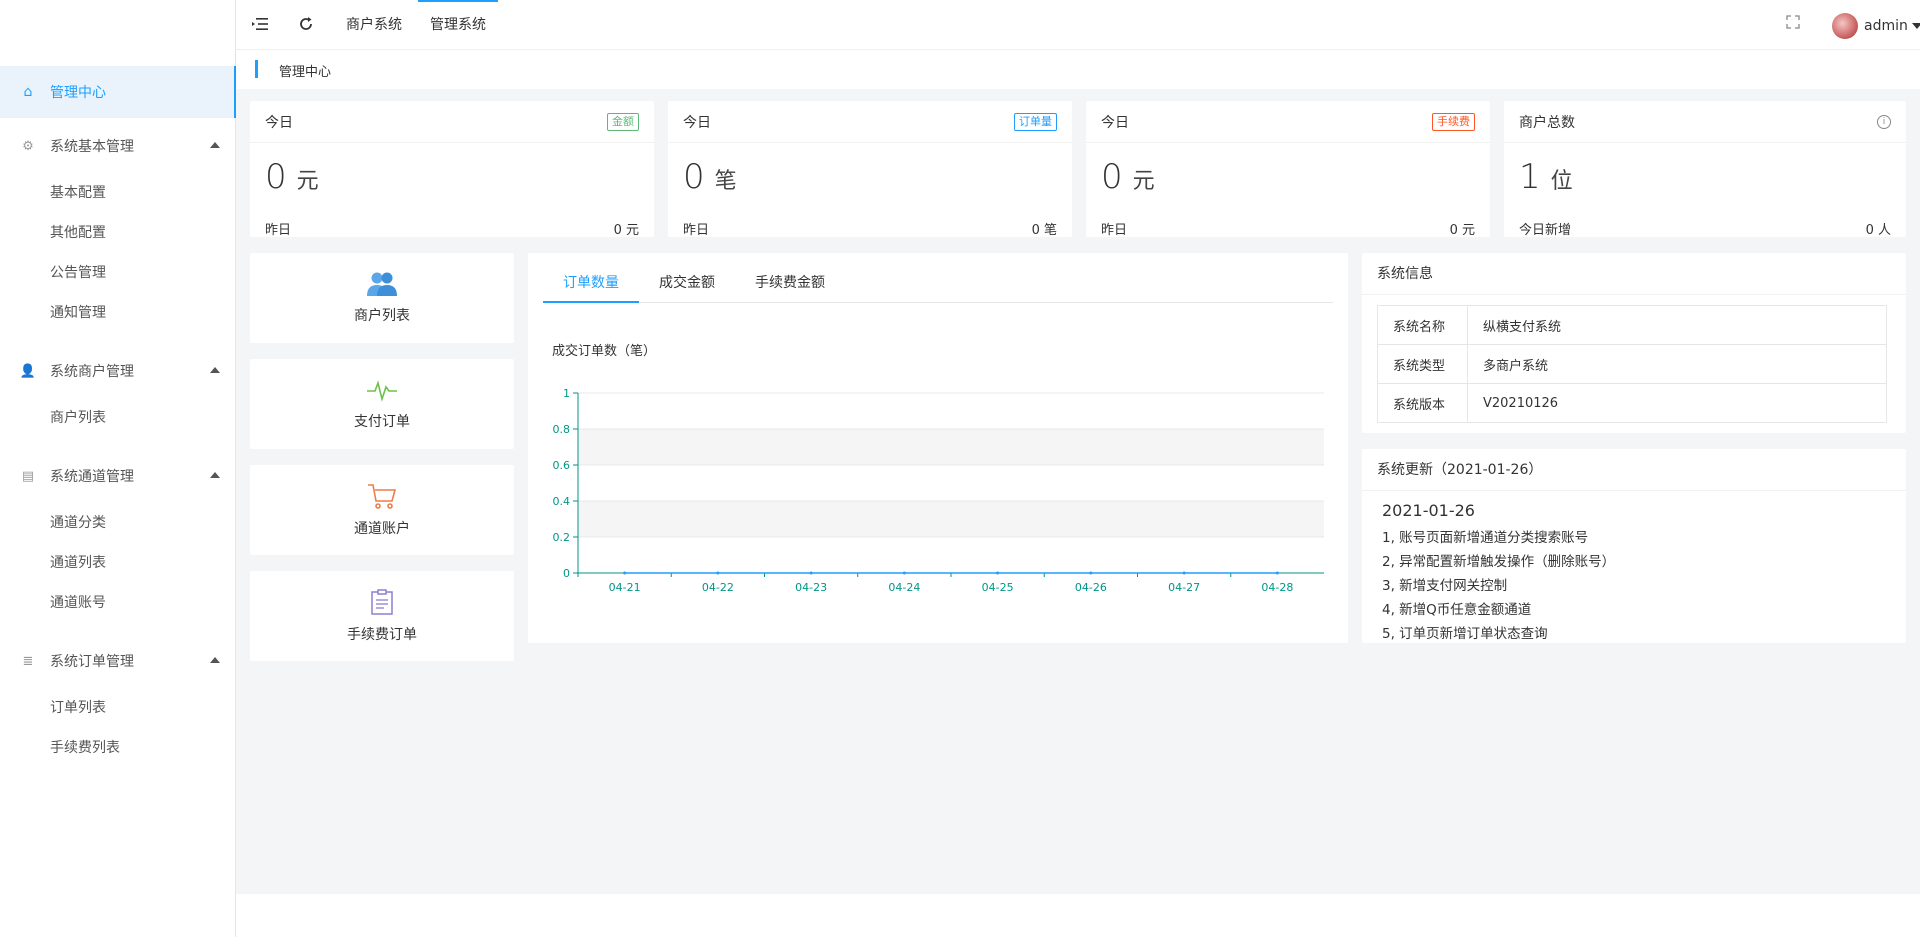 The image size is (1920, 937). I want to click on stat-card-amount: 今日 金额 0元 昨日 0 元, so click(452, 169).